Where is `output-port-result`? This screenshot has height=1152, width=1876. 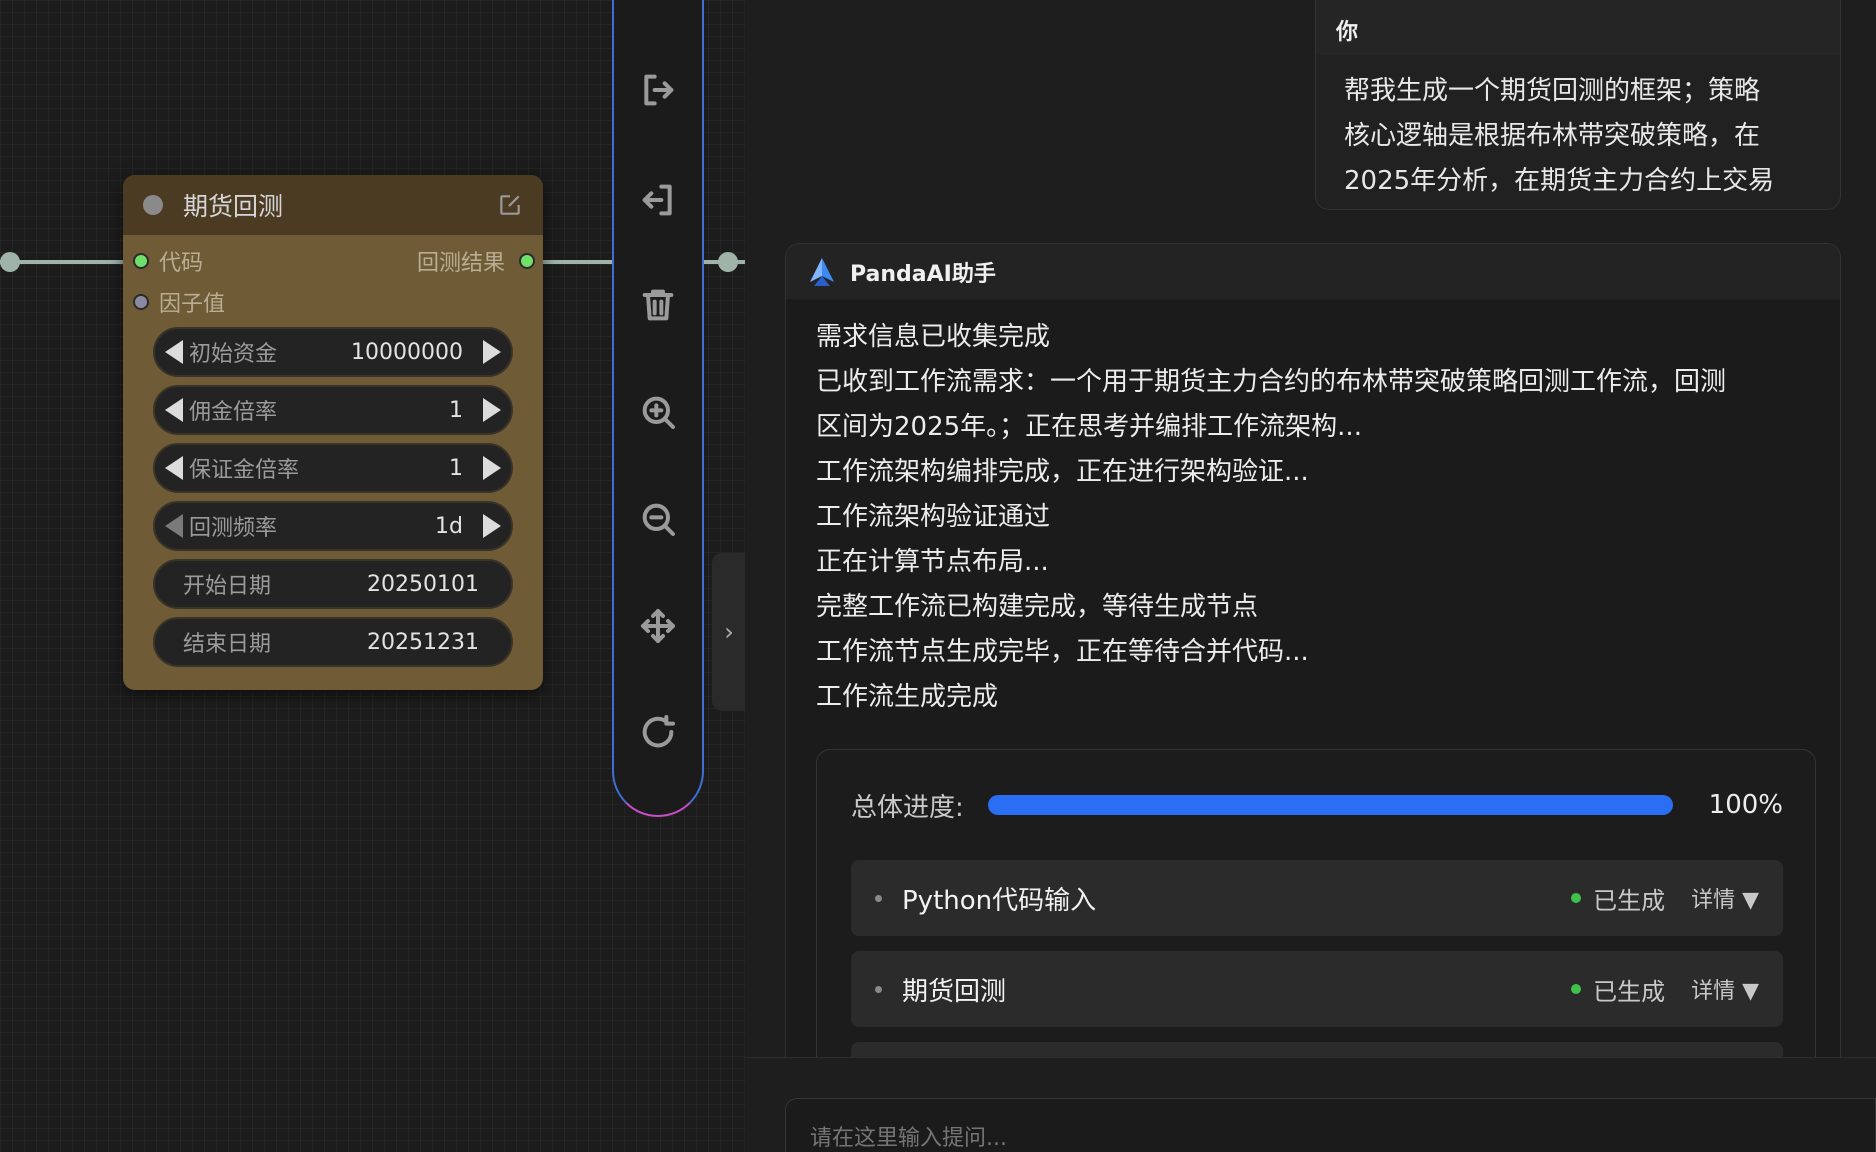 output-port-result is located at coordinates (527, 261).